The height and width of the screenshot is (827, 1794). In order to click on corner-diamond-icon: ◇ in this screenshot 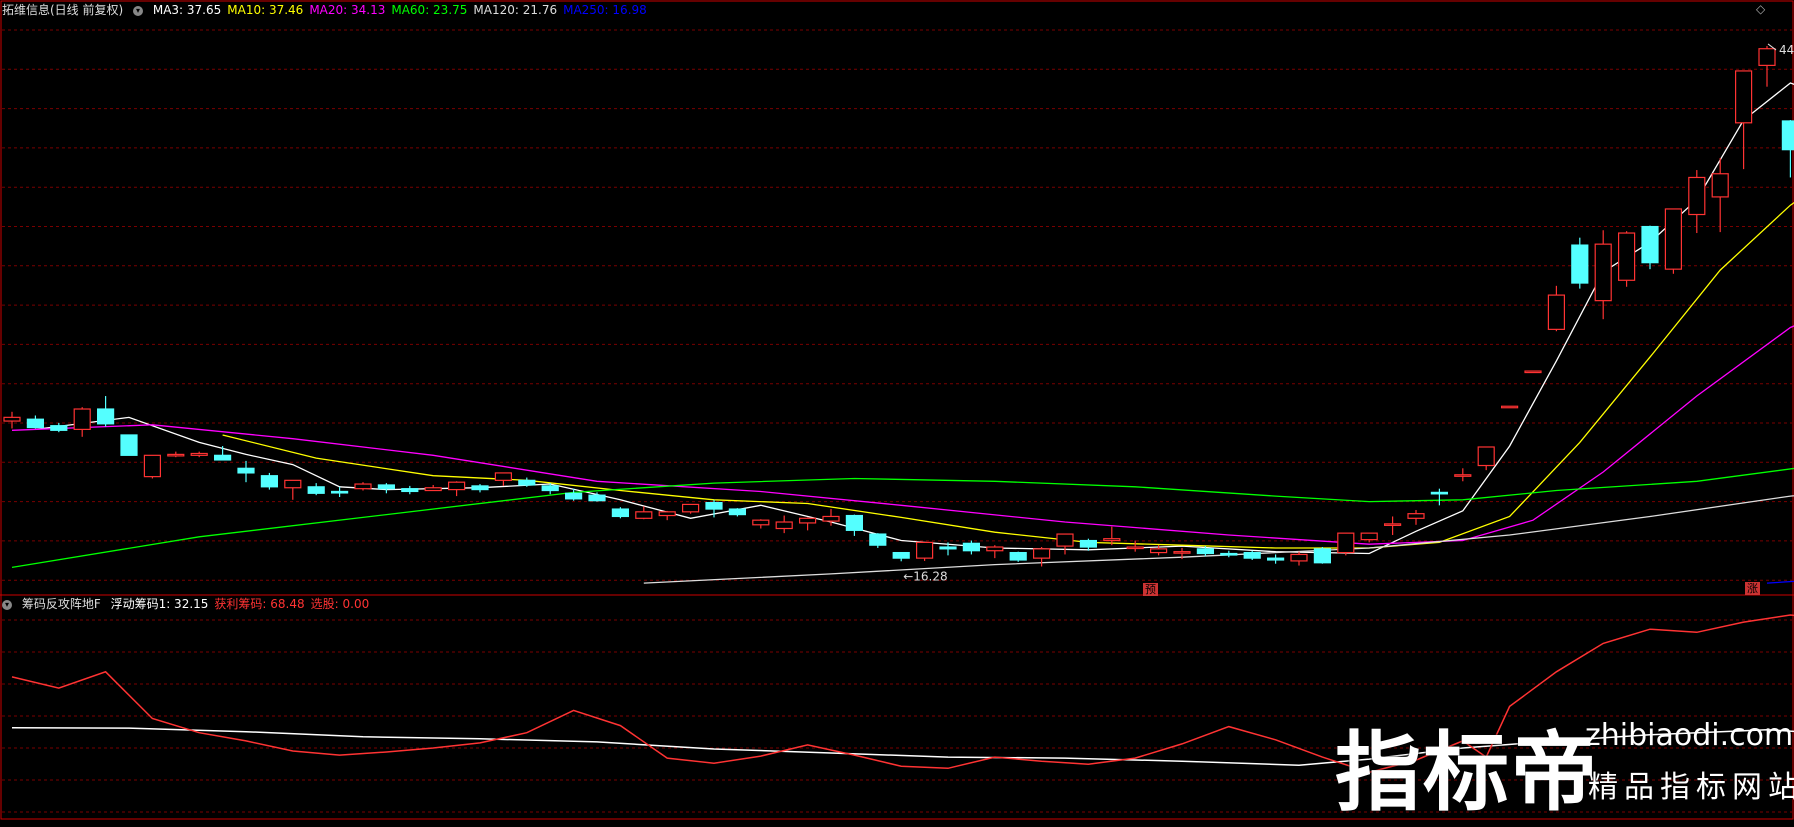, I will do `click(1760, 9)`.